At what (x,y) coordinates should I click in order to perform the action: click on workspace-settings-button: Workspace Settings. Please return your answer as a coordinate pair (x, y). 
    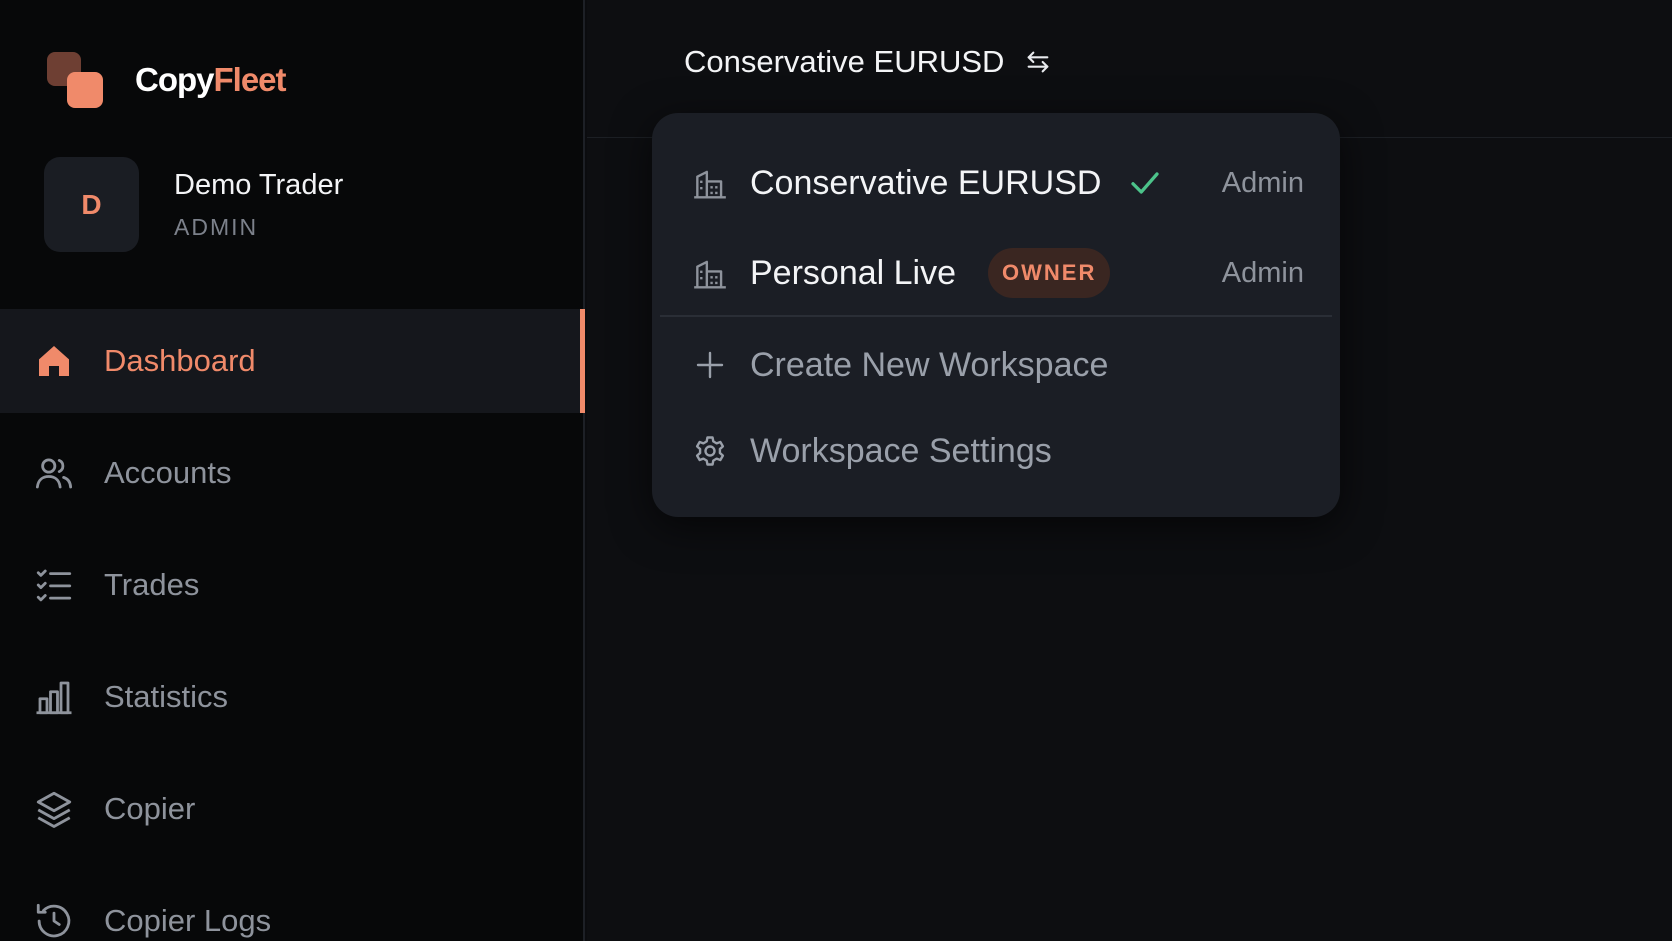
    Looking at the image, I should click on (997, 451).